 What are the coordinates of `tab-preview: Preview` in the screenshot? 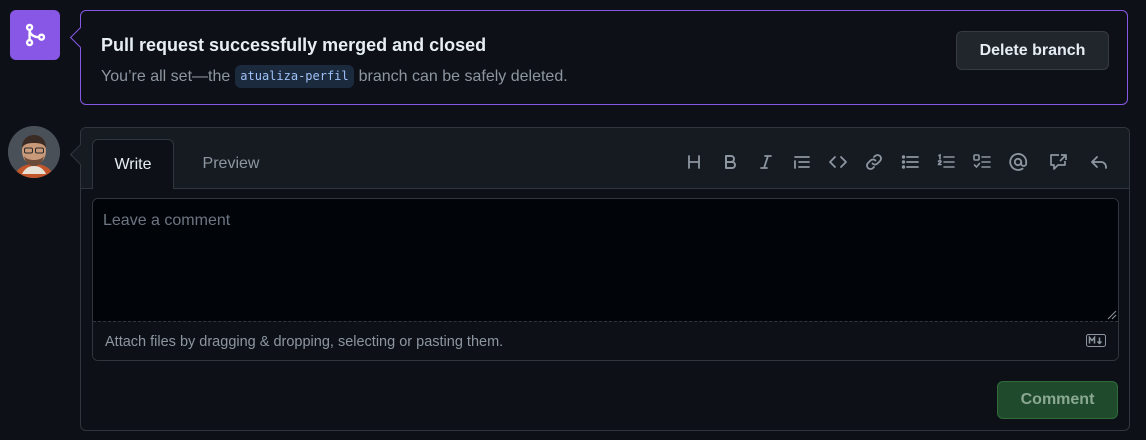 It's located at (231, 164).